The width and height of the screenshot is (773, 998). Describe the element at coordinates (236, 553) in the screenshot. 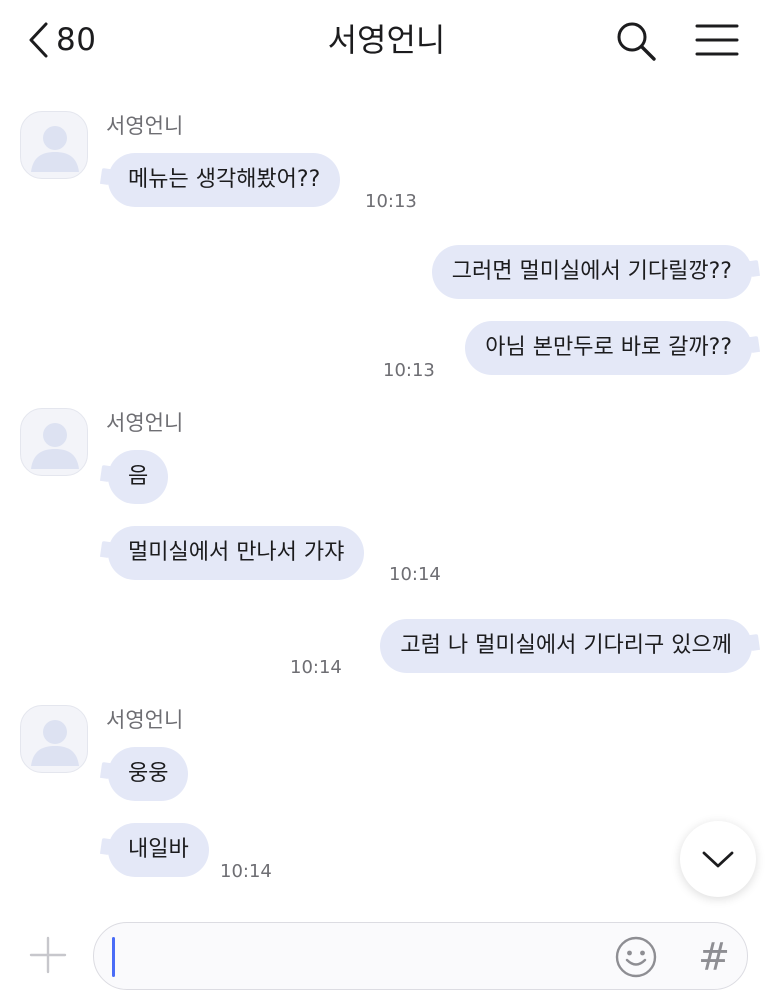

I see `message-bubble: 멀미실에서 만나서 가쟈` at that location.